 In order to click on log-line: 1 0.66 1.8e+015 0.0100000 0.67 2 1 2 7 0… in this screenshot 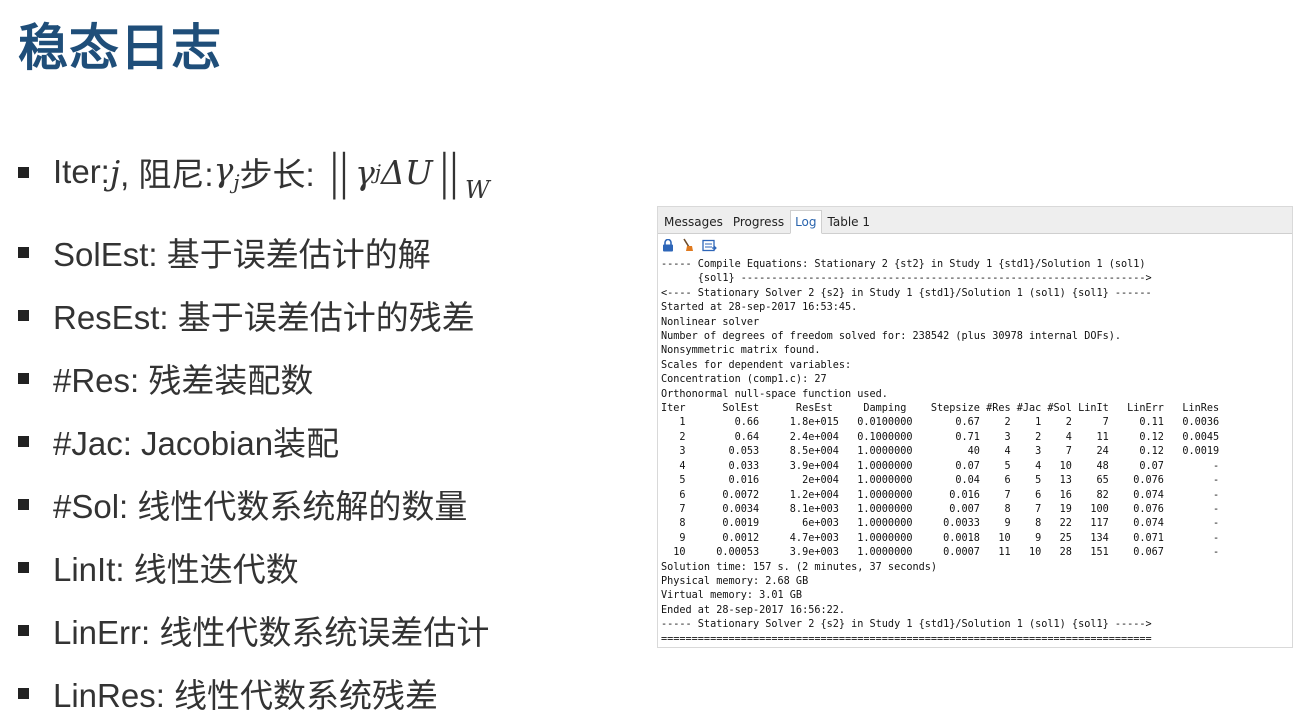, I will do `click(940, 423)`.